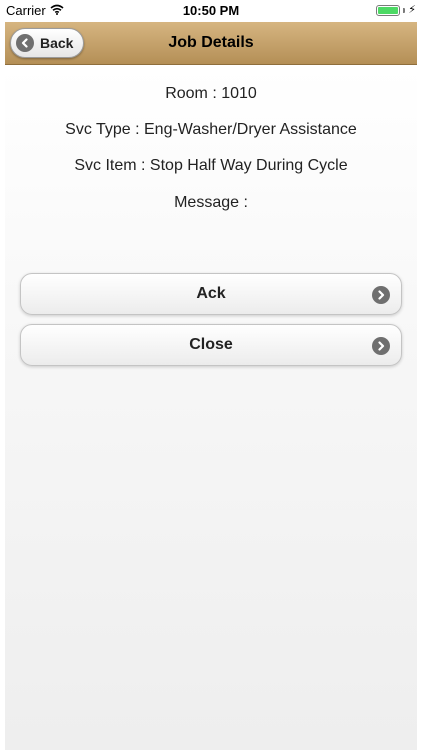 Image resolution: width=422 pixels, height=750 pixels. I want to click on svc-type-text: Svc Type : Eng-Washer/Dryer Assistance, so click(211, 129).